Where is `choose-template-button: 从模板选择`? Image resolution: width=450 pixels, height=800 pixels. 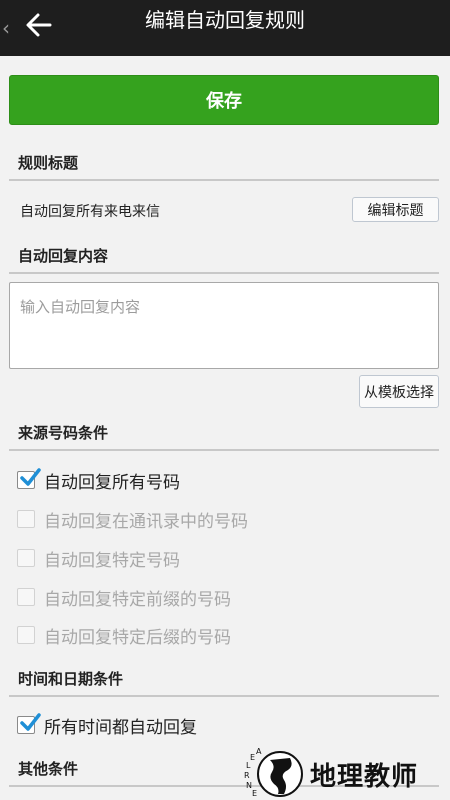 choose-template-button: 从模板选择 is located at coordinates (399, 391).